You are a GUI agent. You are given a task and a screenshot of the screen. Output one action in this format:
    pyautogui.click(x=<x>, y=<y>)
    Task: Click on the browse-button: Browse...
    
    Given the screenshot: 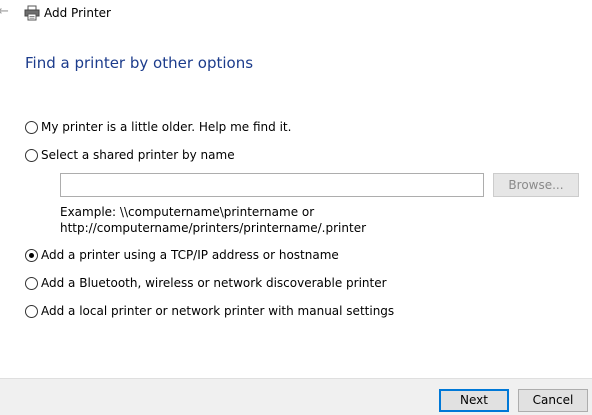 What is the action you would take?
    pyautogui.click(x=536, y=185)
    